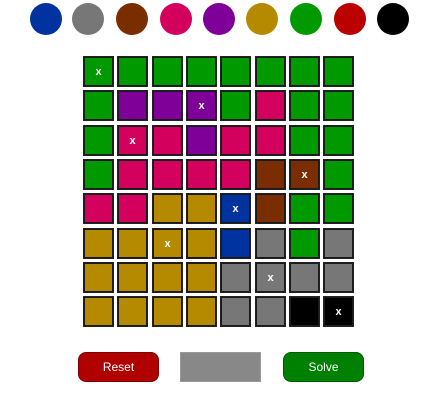 This screenshot has width=439, height=409. I want to click on color-swatch-magenta, so click(176, 19).